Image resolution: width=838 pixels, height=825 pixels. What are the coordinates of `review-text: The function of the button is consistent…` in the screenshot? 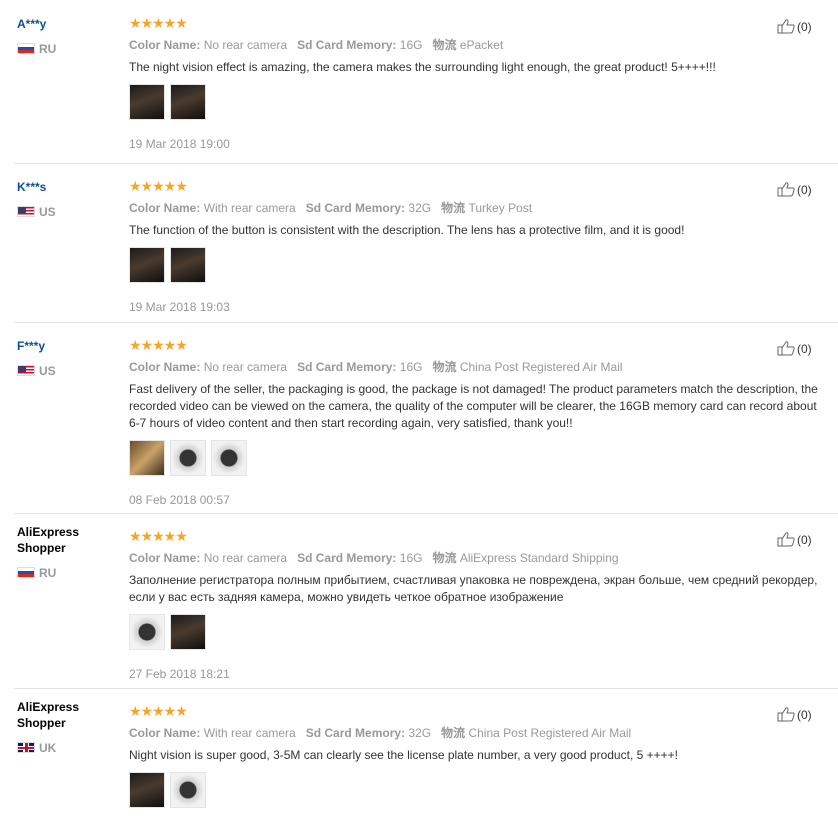 It's located at (407, 230).